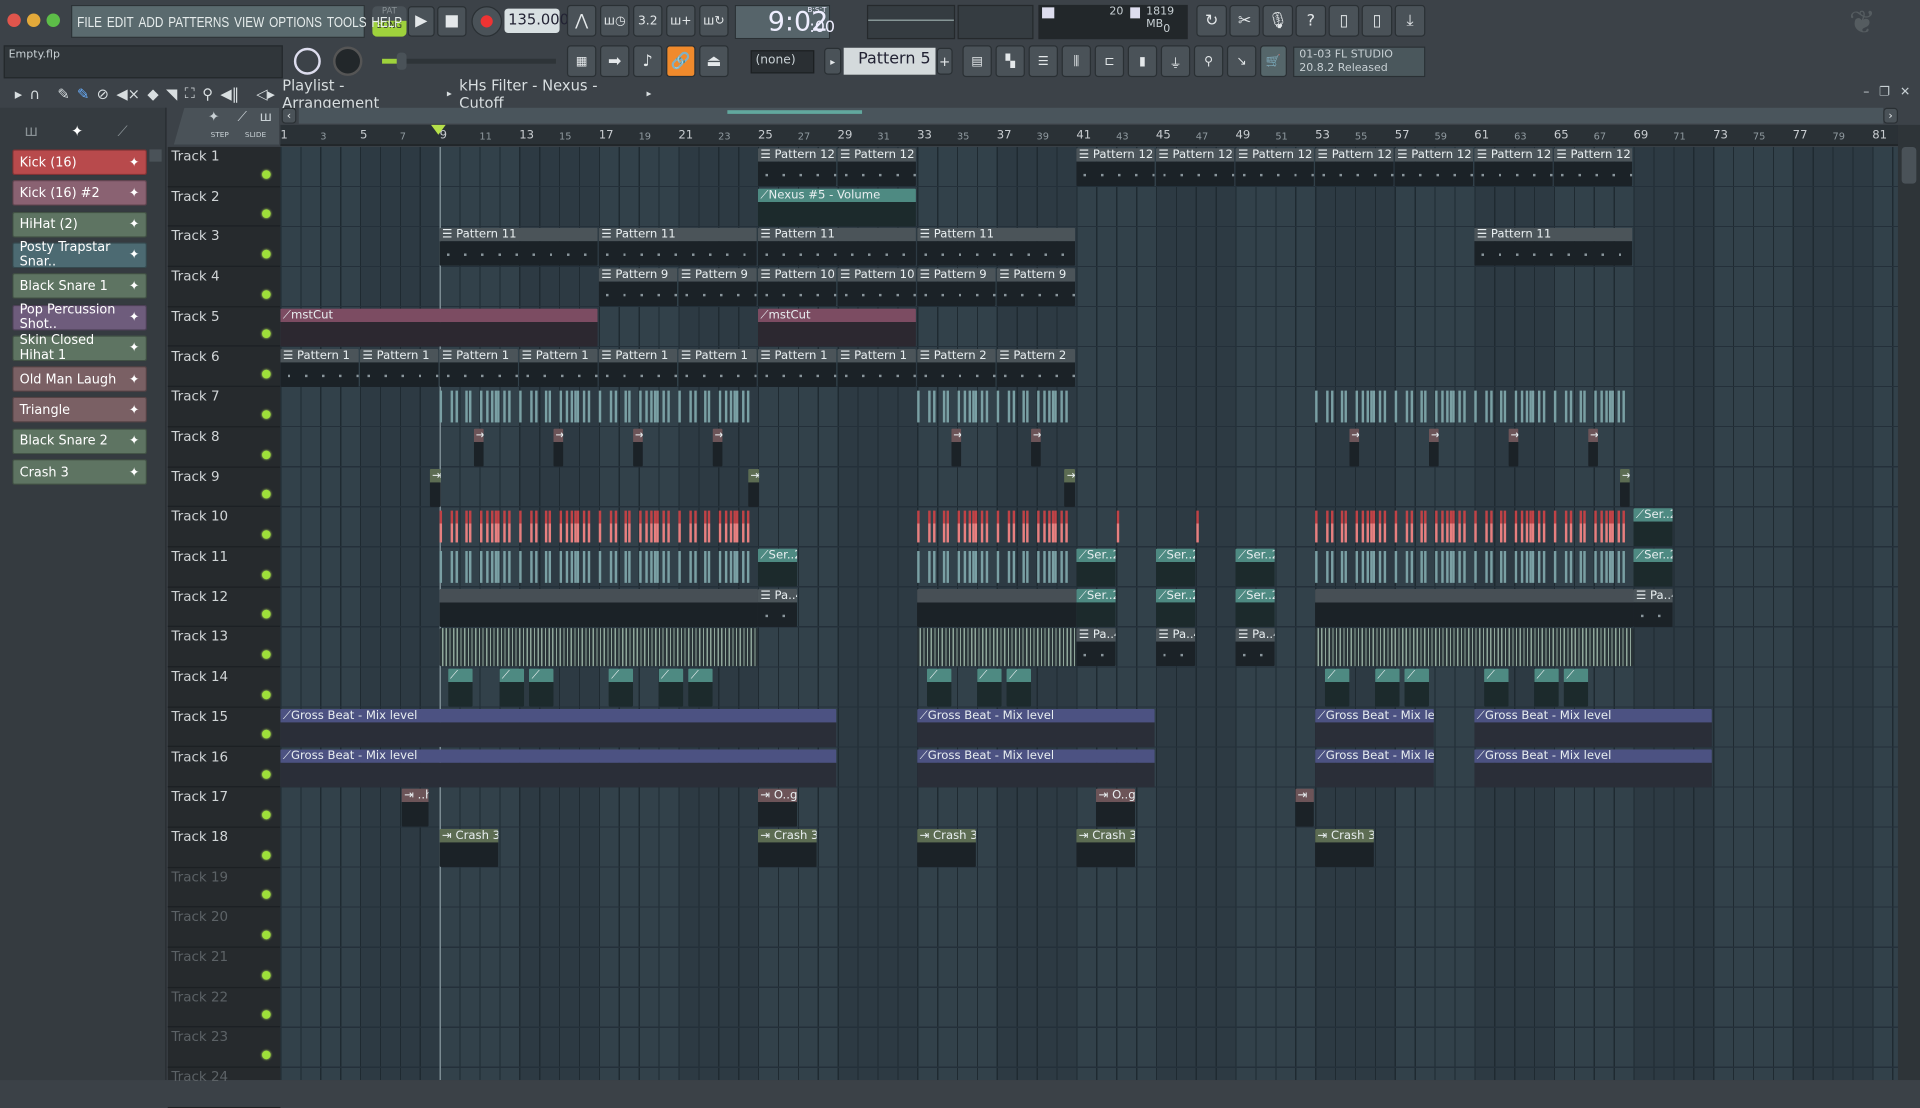 This screenshot has width=1920, height=1108. What do you see at coordinates (224, 247) in the screenshot?
I see `track-header: Track 3` at bounding box center [224, 247].